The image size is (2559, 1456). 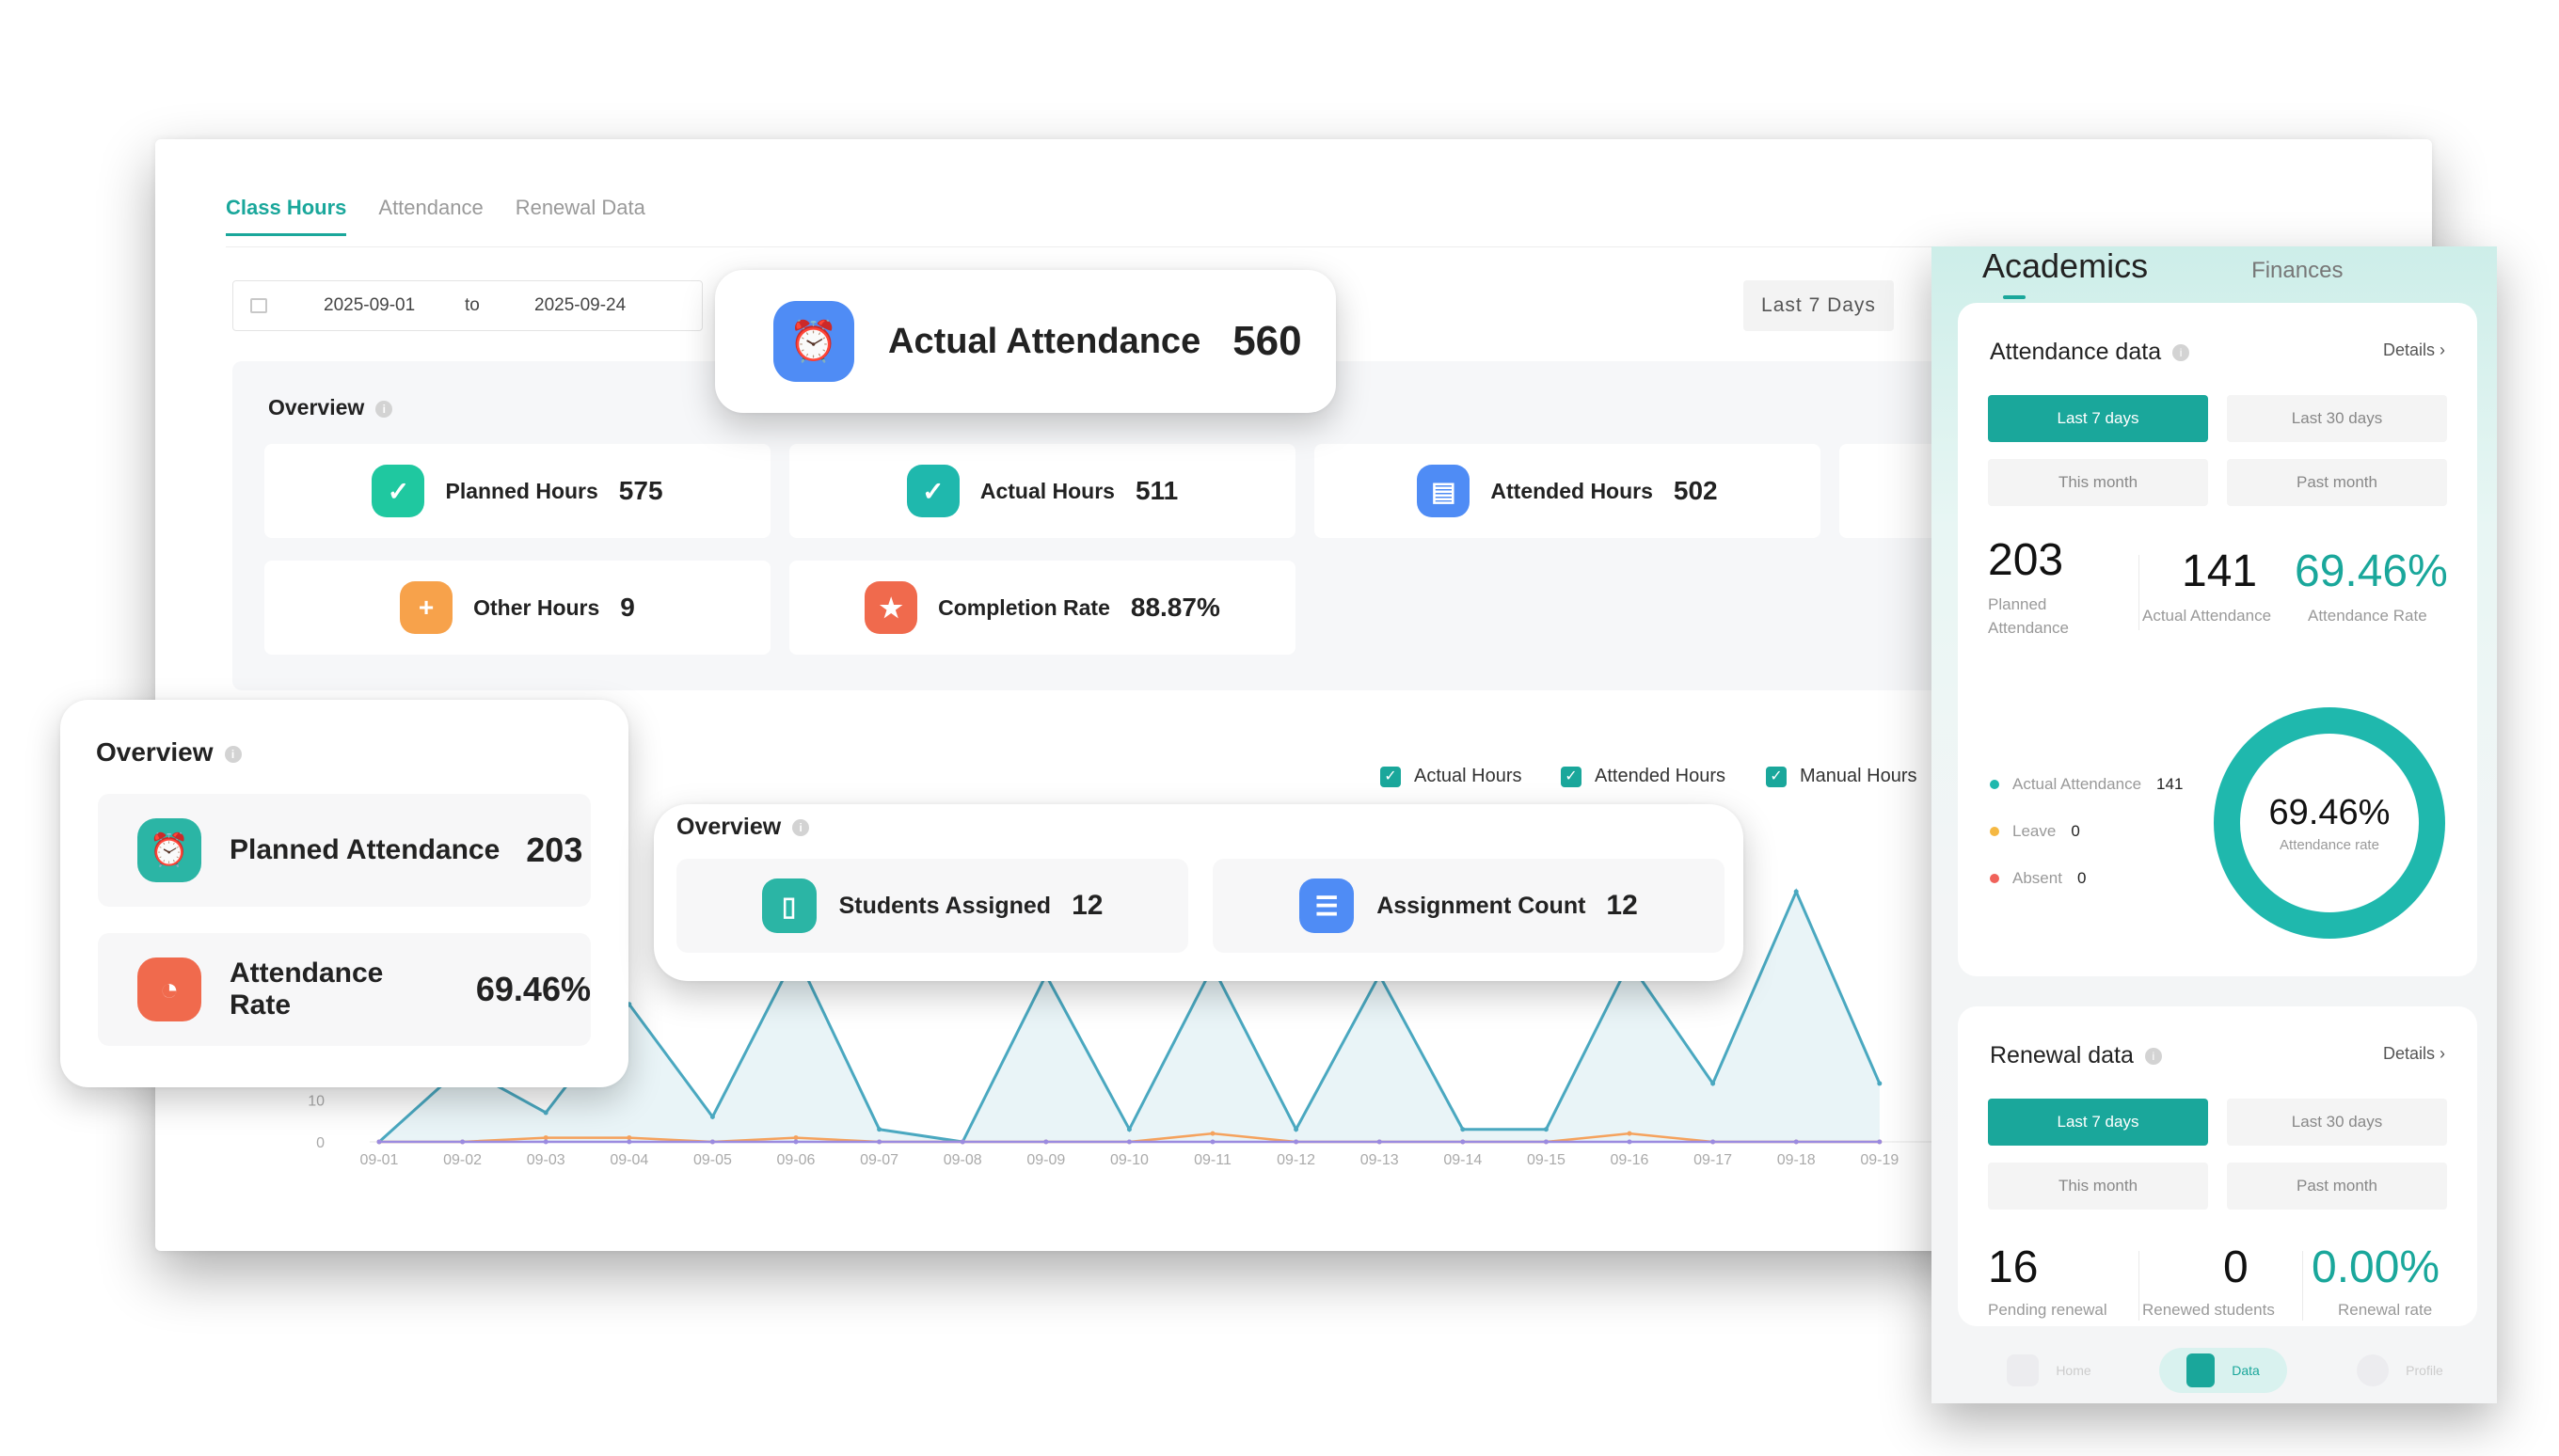 I want to click on tabbar-home: Home, so click(x=2049, y=1370).